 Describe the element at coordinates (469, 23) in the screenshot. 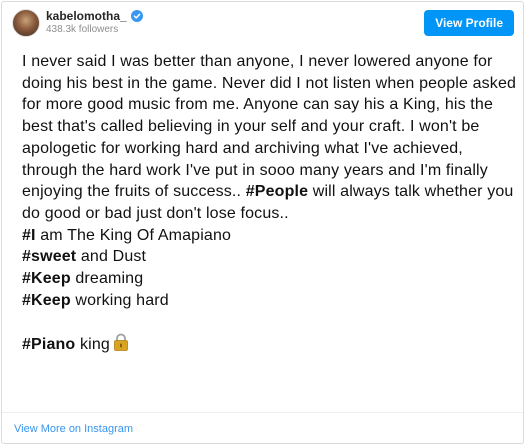

I see `view-profile-button: View Profile` at that location.